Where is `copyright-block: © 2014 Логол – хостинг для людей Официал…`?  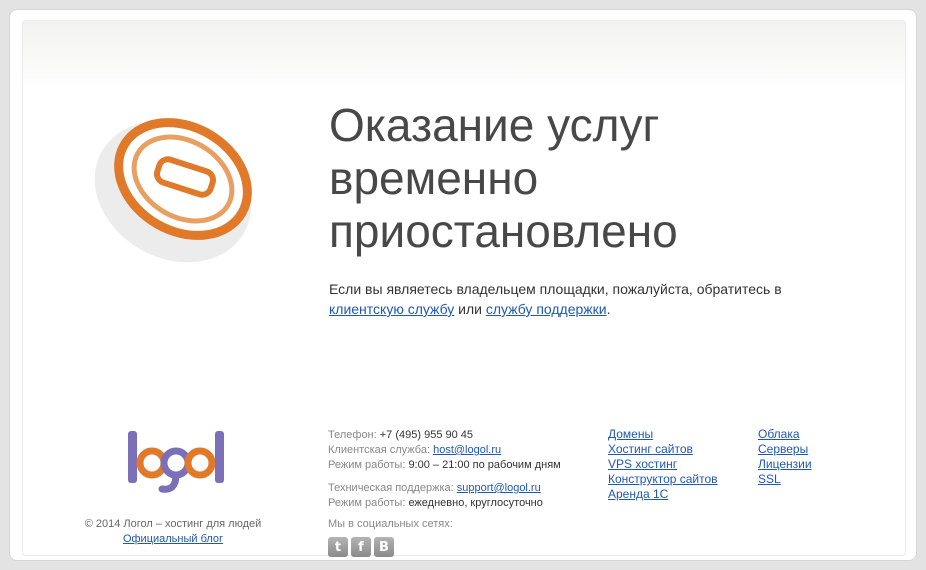 copyright-block: © 2014 Логол – хостинг для людей Официал… is located at coordinates (173, 532).